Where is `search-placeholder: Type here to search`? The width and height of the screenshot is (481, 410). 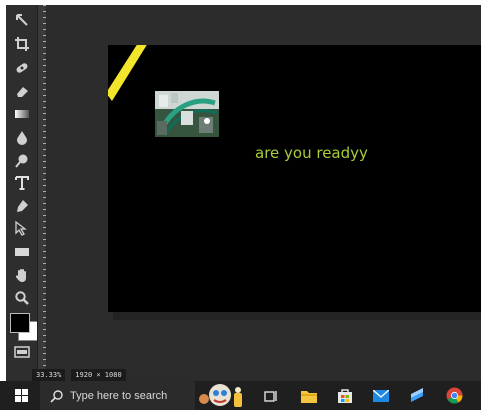 search-placeholder: Type here to search is located at coordinates (119, 395).